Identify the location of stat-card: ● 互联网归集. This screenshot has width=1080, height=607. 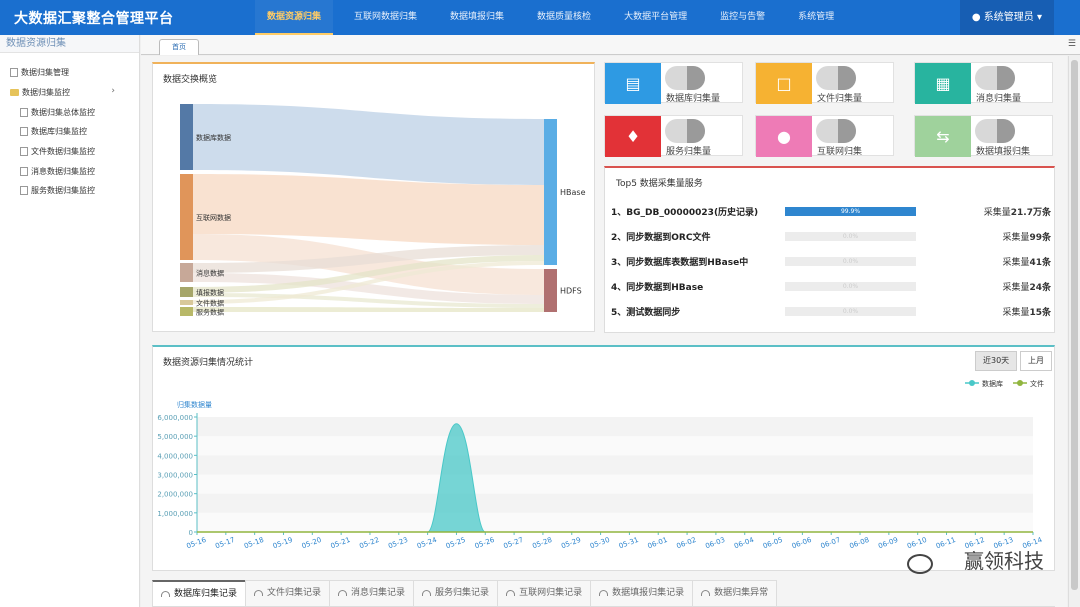
(824, 136).